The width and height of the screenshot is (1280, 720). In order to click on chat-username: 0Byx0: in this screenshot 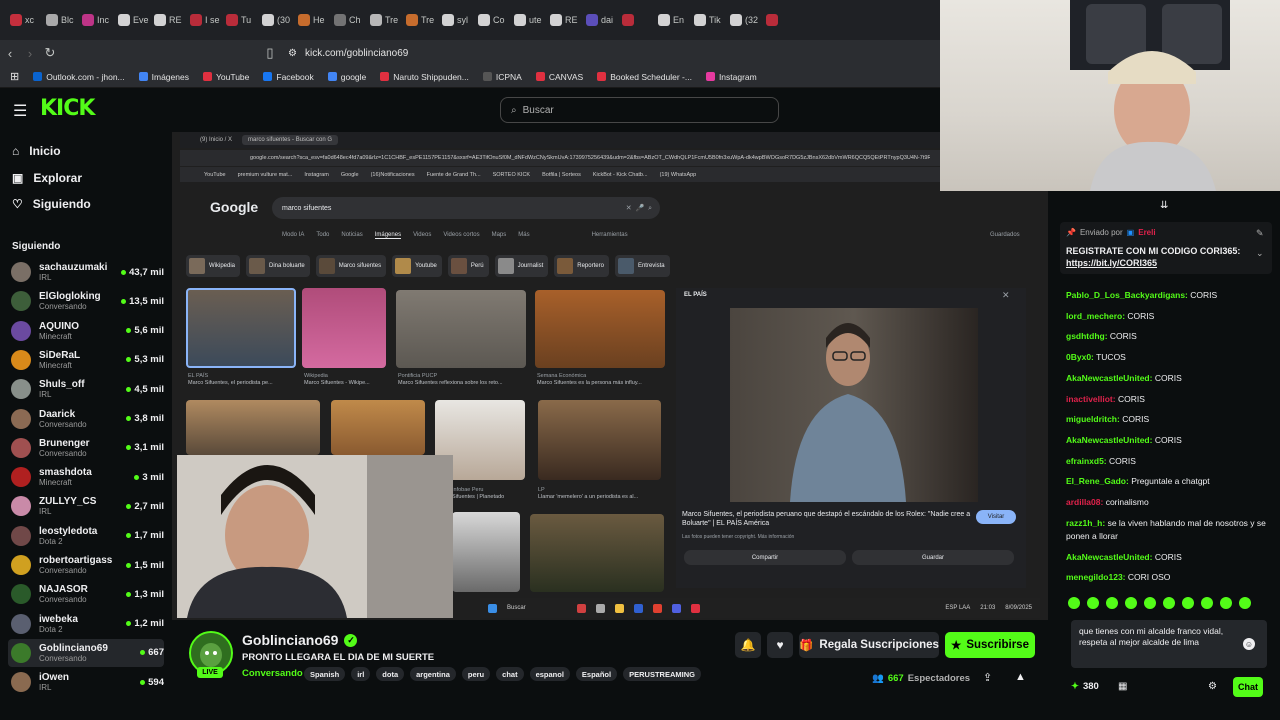, I will do `click(1080, 357)`.